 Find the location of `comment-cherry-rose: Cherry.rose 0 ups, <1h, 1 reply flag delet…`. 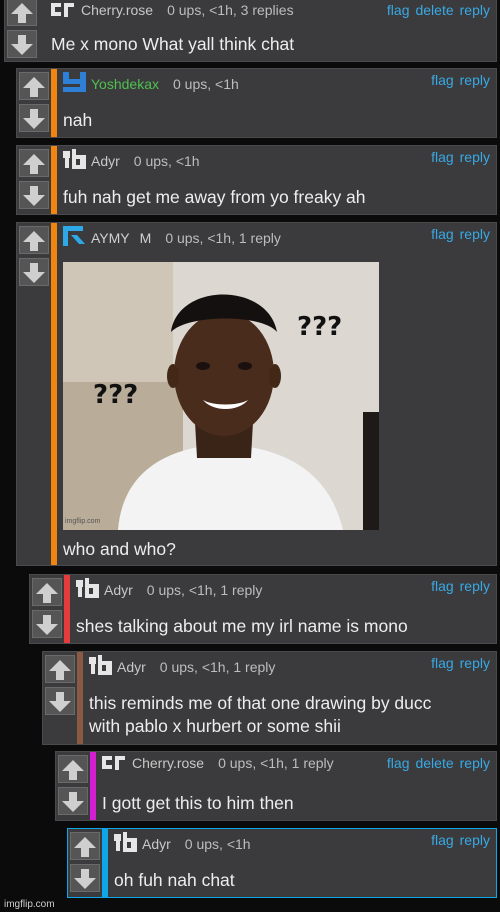

comment-cherry-rose: Cherry.rose 0 ups, <1h, 1 reply flag delet… is located at coordinates (276, 786).